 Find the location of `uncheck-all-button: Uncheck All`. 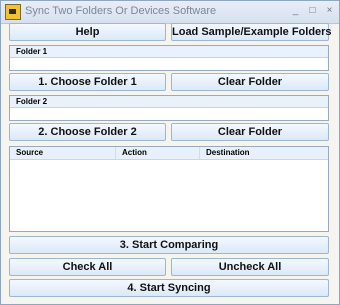

uncheck-all-button: Uncheck All is located at coordinates (250, 267).